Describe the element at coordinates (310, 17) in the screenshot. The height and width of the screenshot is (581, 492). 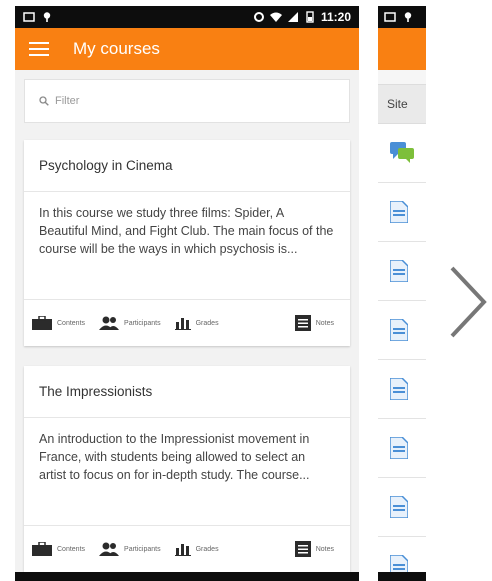
I see `battery-icon` at that location.